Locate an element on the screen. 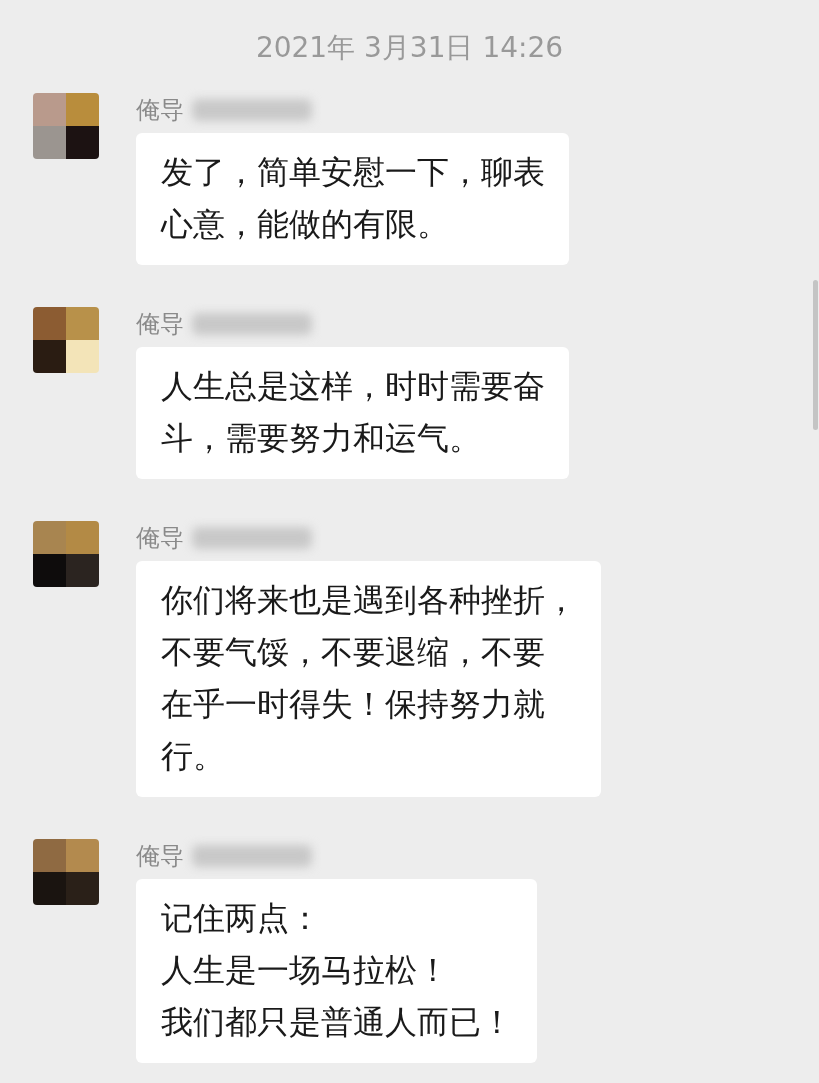 The width and height of the screenshot is (819, 1083). message-bubble: 记住两点： 人生是一场马拉松！ 我们都只是普通人而已！ is located at coordinates (336, 971).